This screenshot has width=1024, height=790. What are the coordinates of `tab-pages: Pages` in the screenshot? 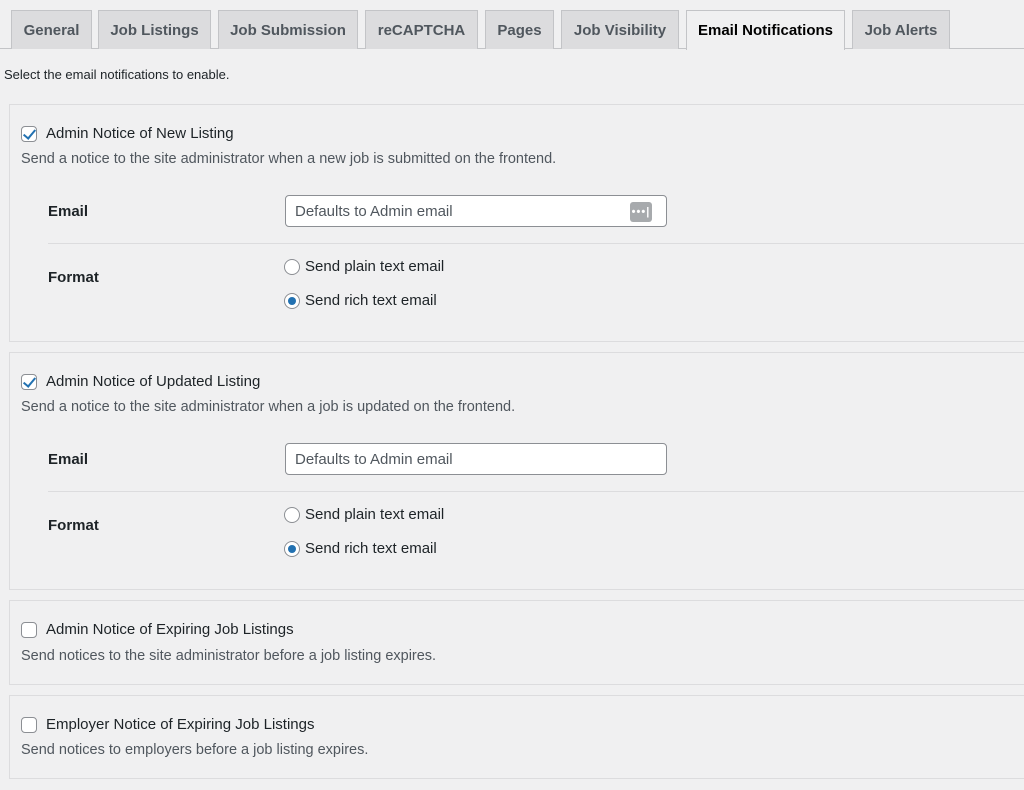 It's located at (519, 29).